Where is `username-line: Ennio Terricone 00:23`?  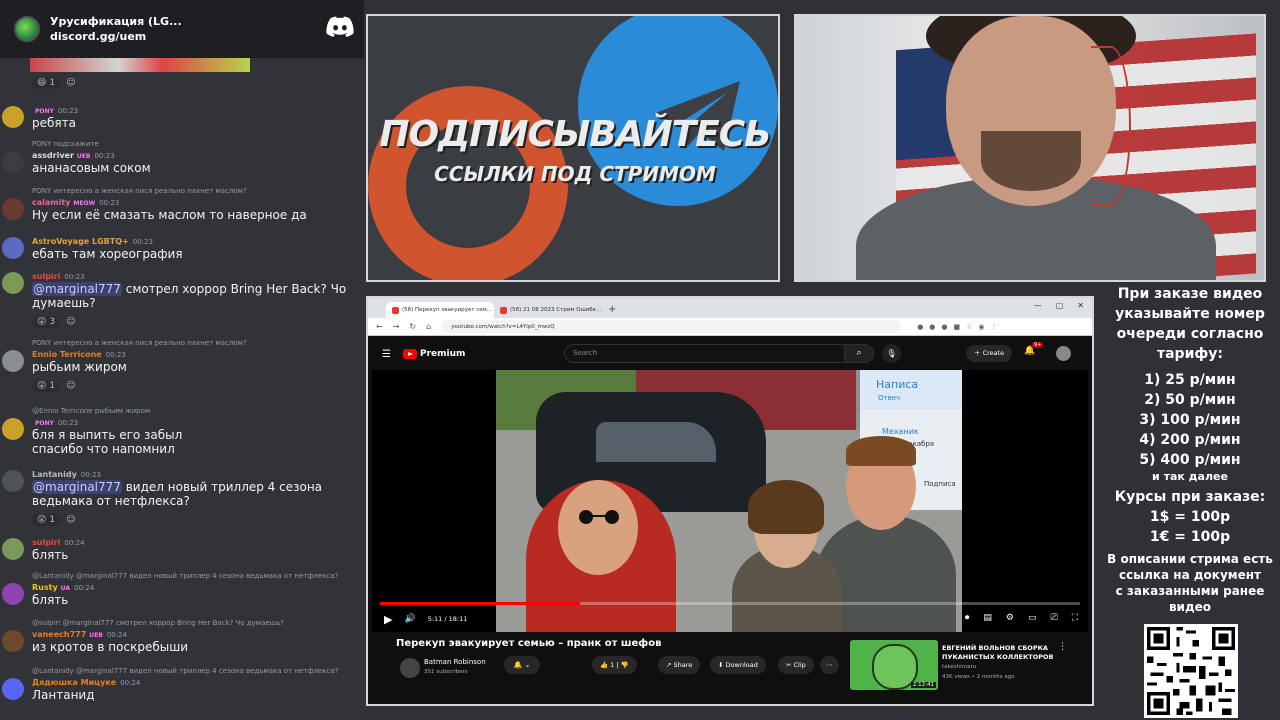
username-line: Ennio Terricone 00:23 is located at coordinates (79, 354).